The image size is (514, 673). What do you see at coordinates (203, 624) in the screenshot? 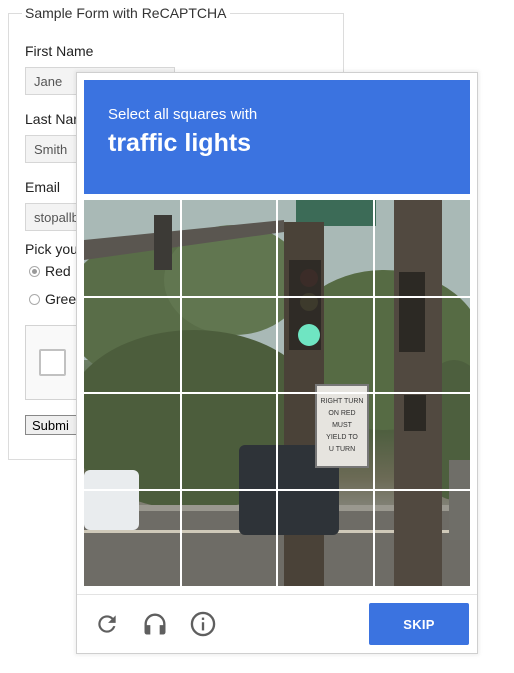
I see `info-icon` at bounding box center [203, 624].